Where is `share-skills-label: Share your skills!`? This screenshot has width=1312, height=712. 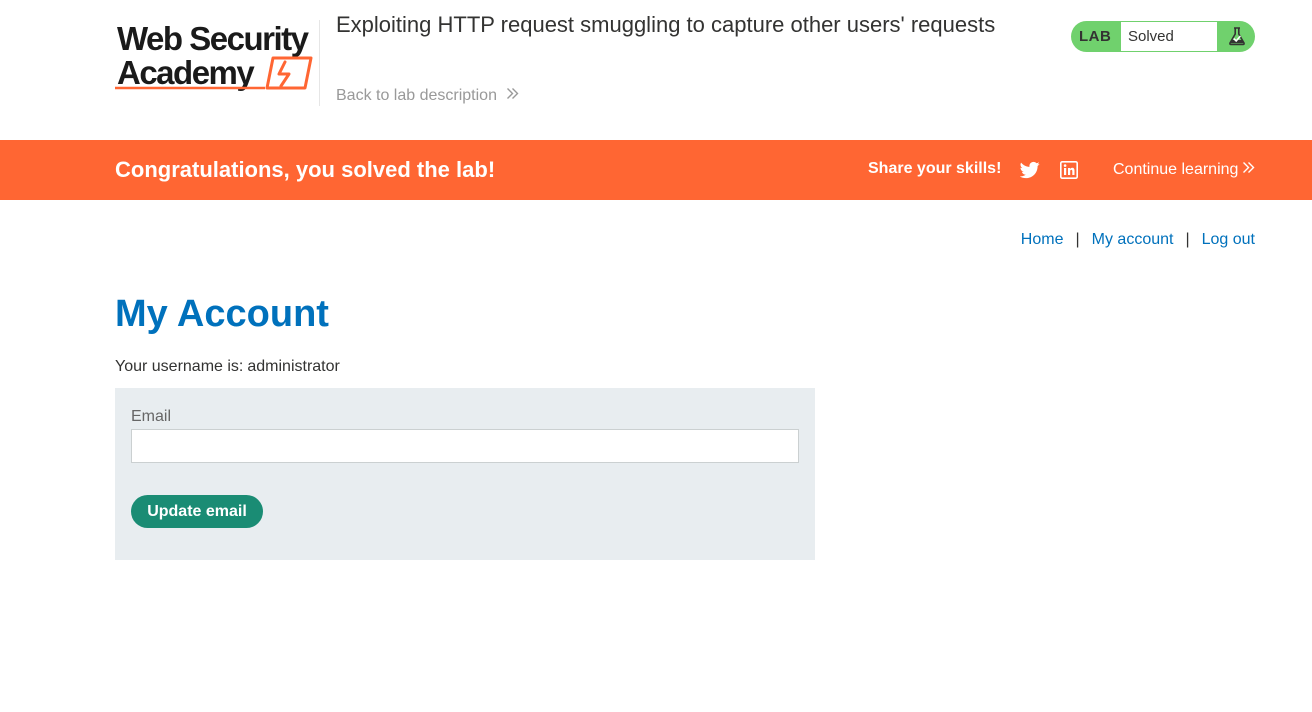 share-skills-label: Share your skills! is located at coordinates (935, 168).